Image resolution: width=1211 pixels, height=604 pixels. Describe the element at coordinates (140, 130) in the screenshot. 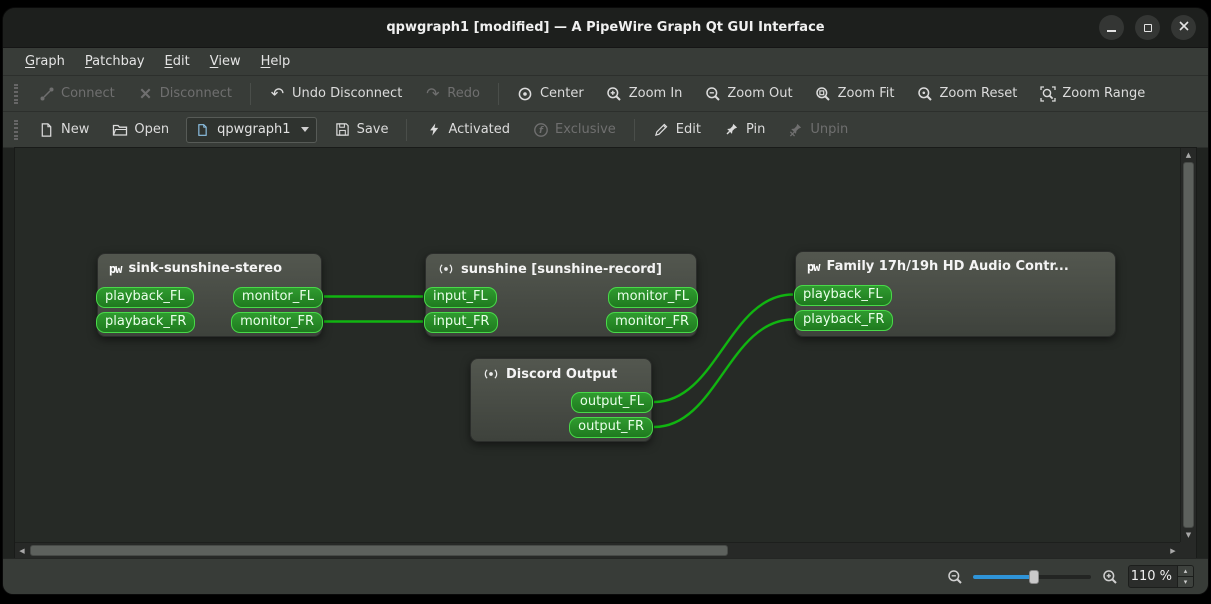

I see `open-button: Open` at that location.